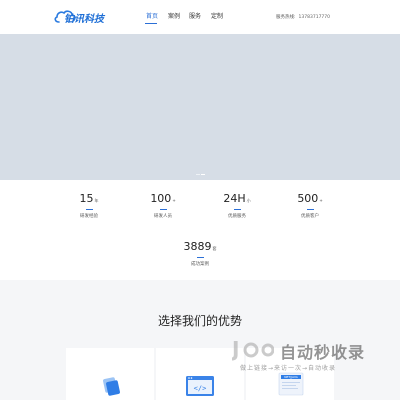 The height and width of the screenshot is (400, 400). What do you see at coordinates (200, 374) in the screenshot?
I see `advantage-card: </>` at bounding box center [200, 374].